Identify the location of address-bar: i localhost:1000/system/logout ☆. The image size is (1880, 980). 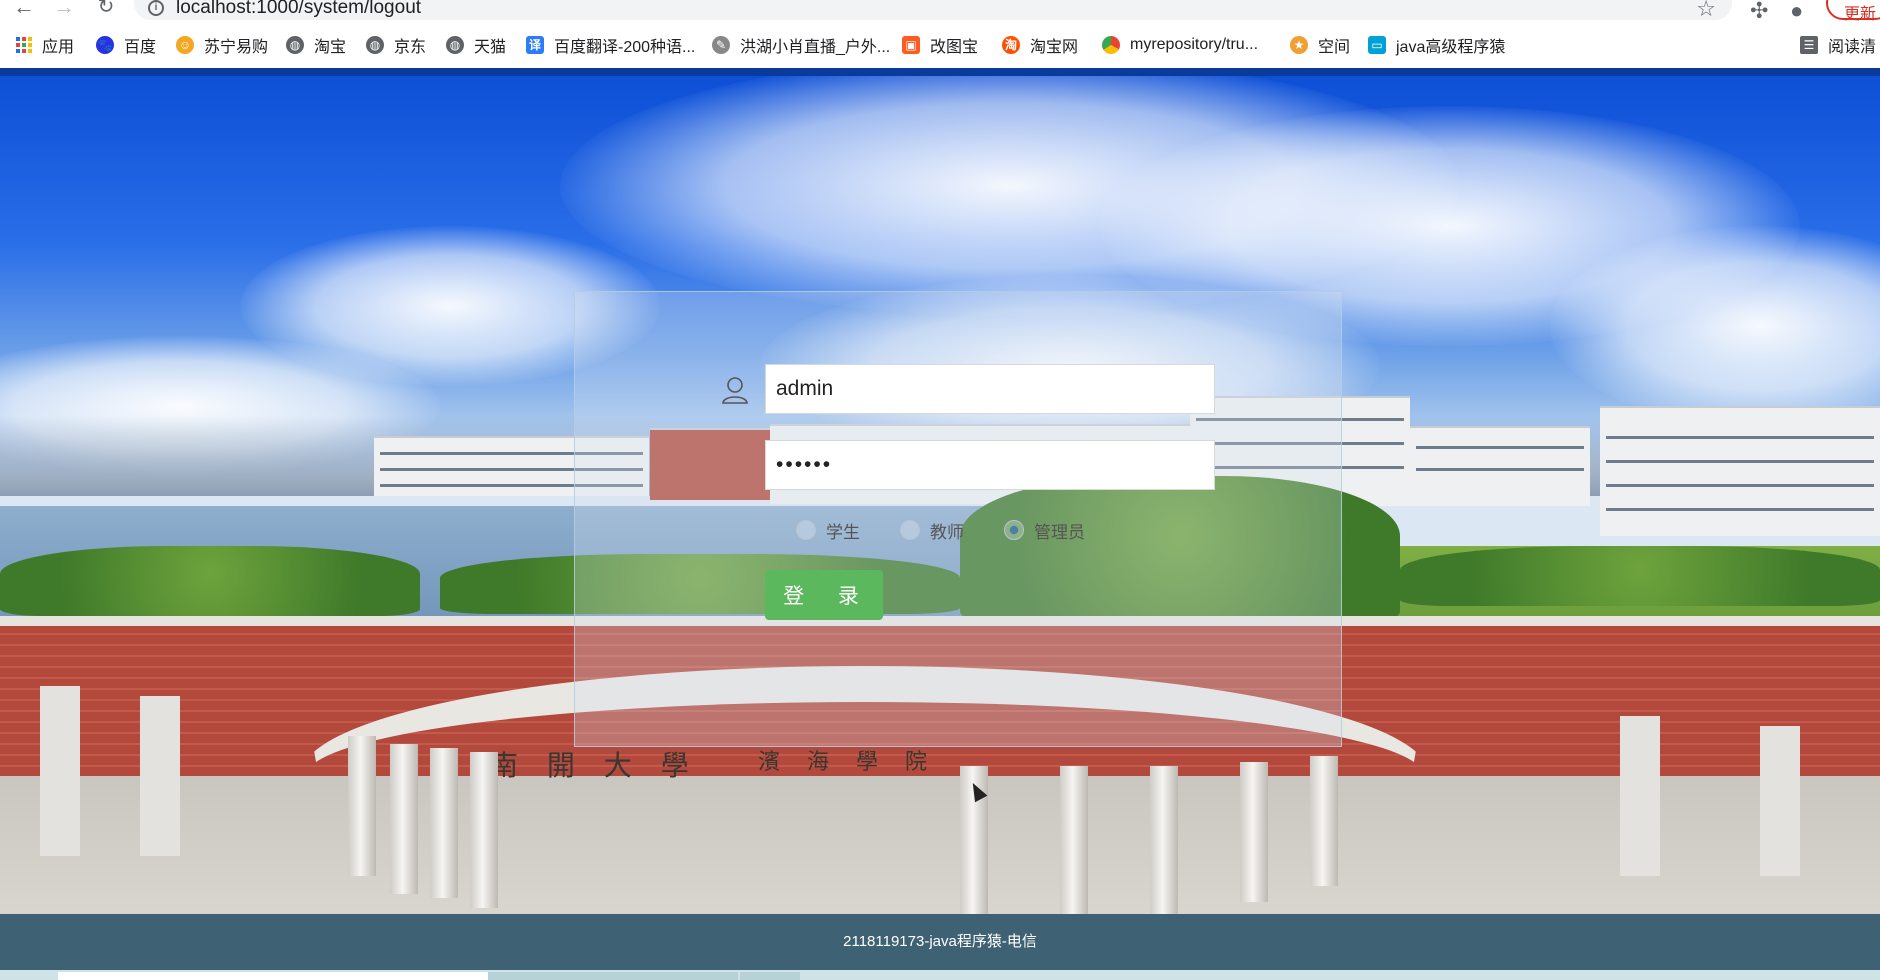
(933, 11).